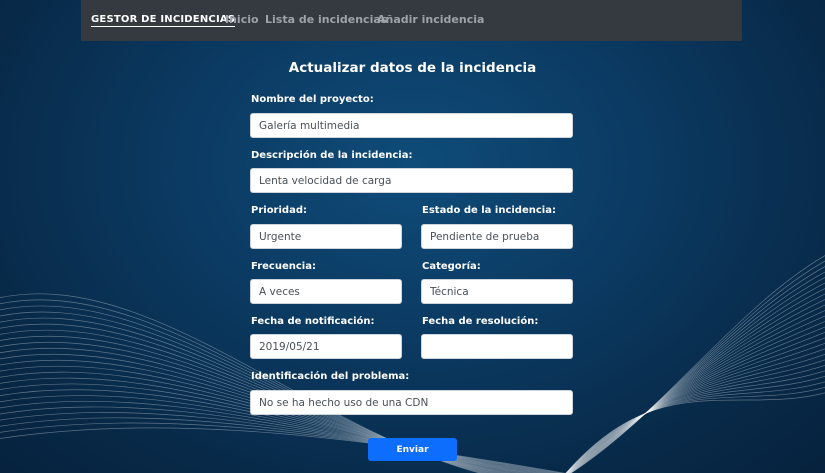  Describe the element at coordinates (411, 402) in the screenshot. I see `problem-id-input` at that location.